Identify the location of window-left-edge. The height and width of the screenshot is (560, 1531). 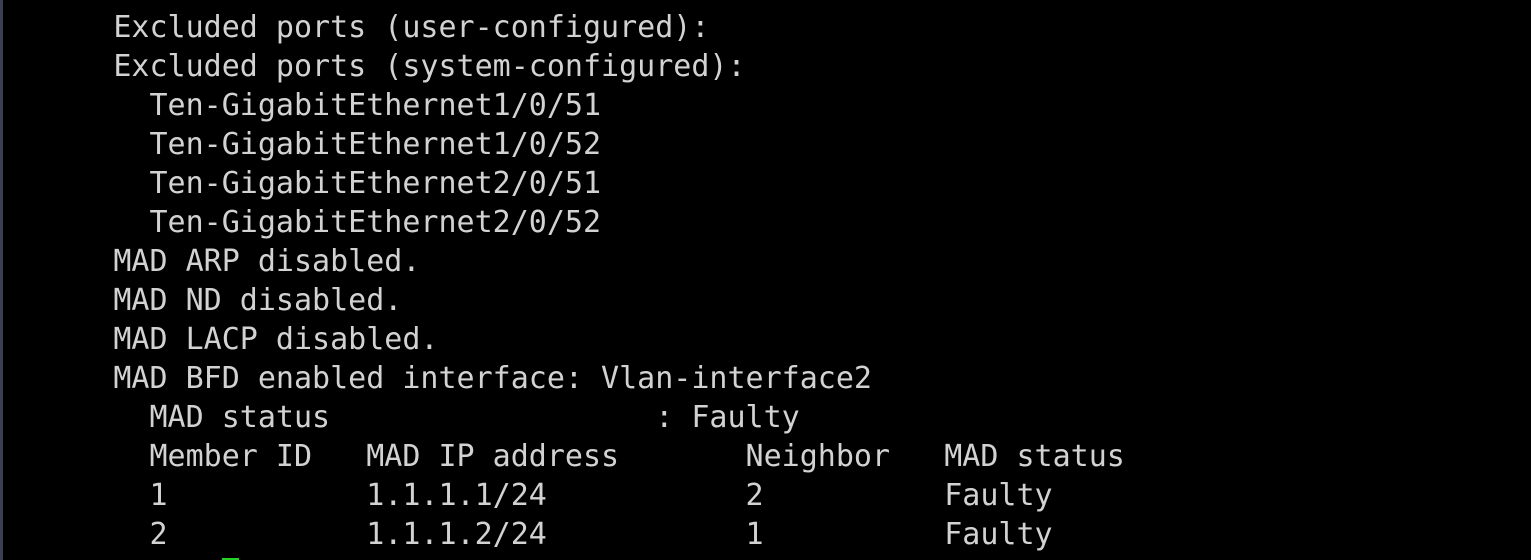
(1, 280).